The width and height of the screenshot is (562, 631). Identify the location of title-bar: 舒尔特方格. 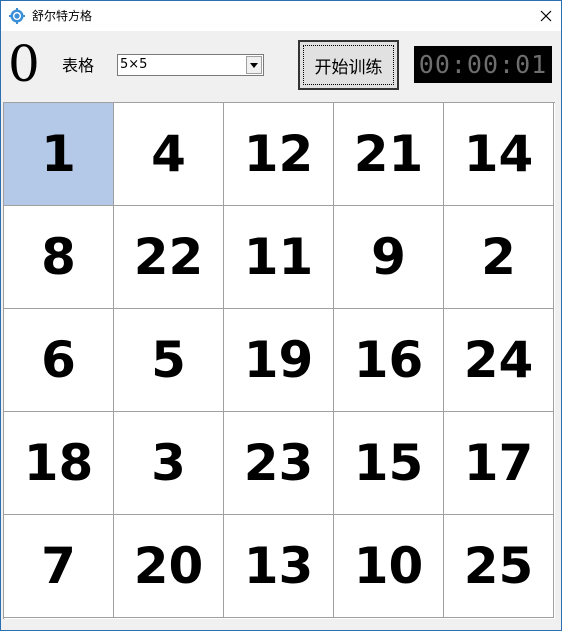
(281, 16).